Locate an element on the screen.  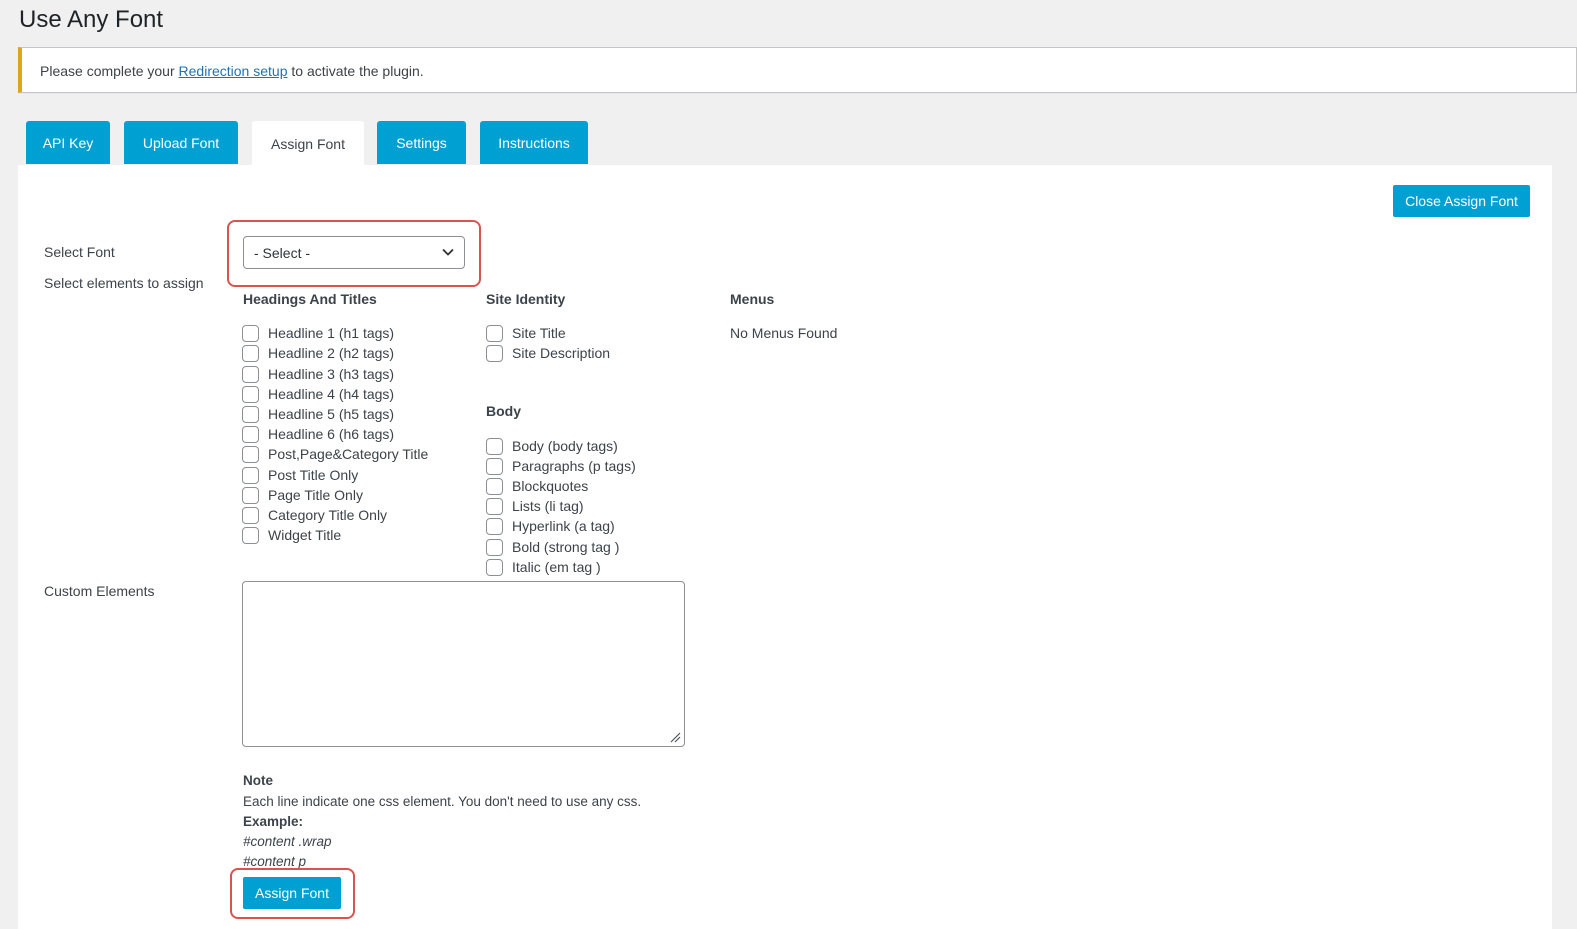
tab-api-key: API Key is located at coordinates (68, 142).